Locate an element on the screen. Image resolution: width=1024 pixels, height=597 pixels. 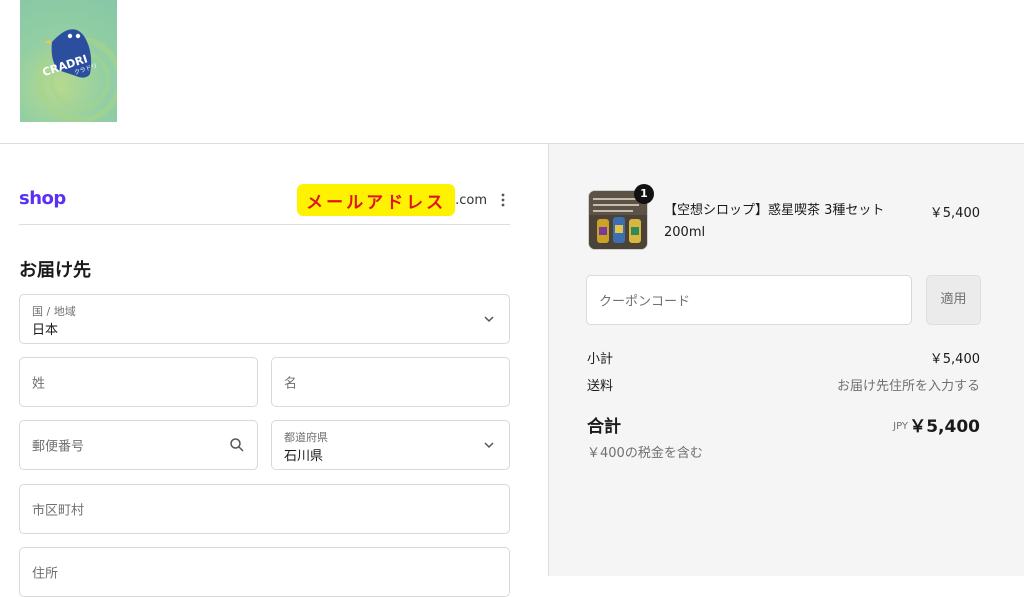
last-name-field: 姓 is located at coordinates (138, 382).